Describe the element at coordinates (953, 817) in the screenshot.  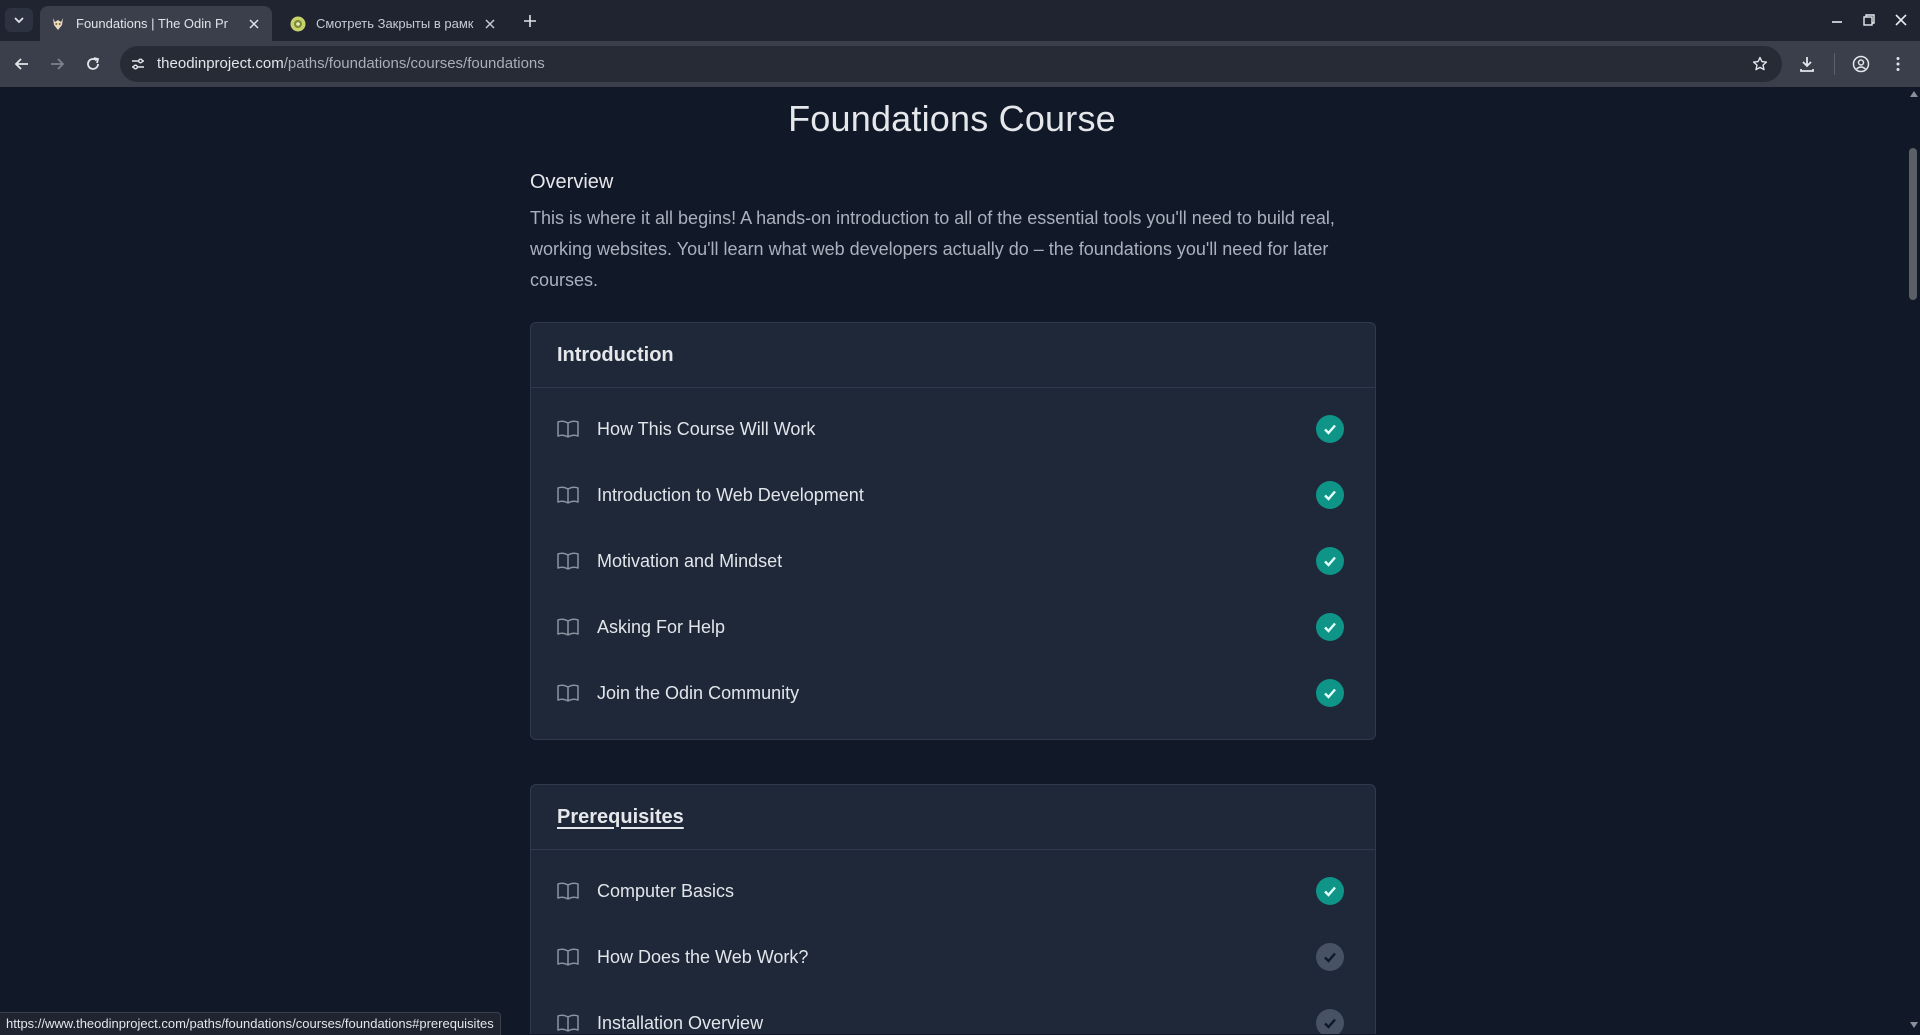
I see `section-title-link: Prerequisites` at that location.